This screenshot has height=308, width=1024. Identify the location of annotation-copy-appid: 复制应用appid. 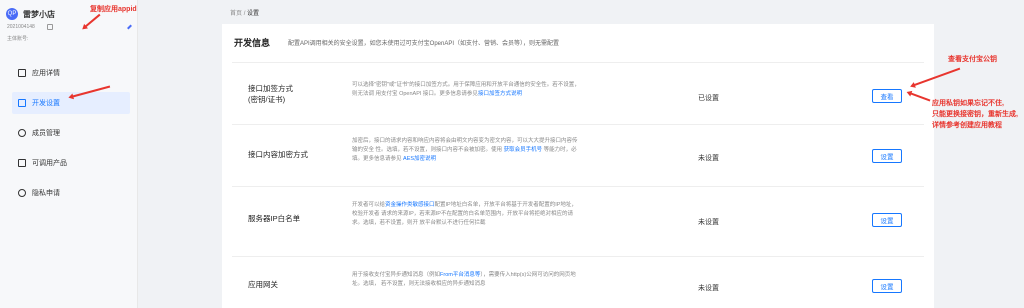
(113, 9).